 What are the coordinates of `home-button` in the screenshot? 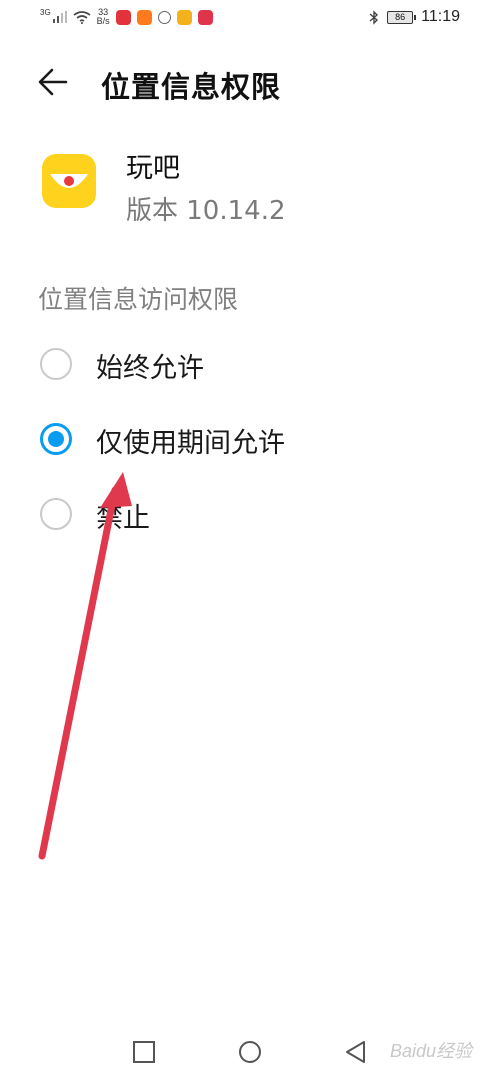 It's located at (250, 1052).